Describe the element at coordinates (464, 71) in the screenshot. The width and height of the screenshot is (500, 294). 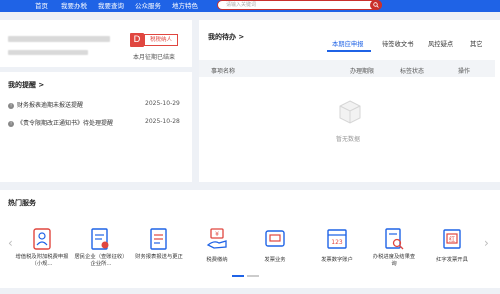
I see `col-actions: 操作` at that location.